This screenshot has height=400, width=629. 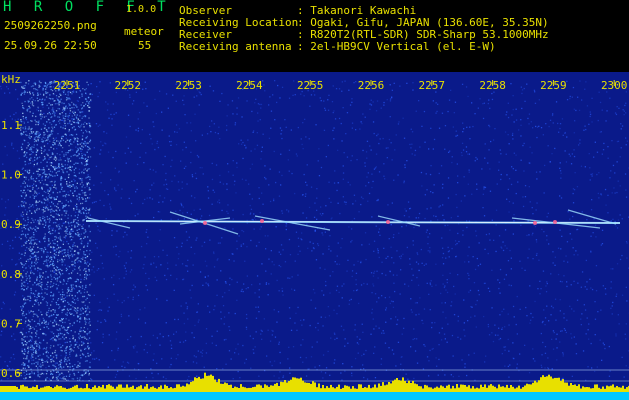 What do you see at coordinates (145, 45) in the screenshot?
I see `detection-count: 55` at bounding box center [145, 45].